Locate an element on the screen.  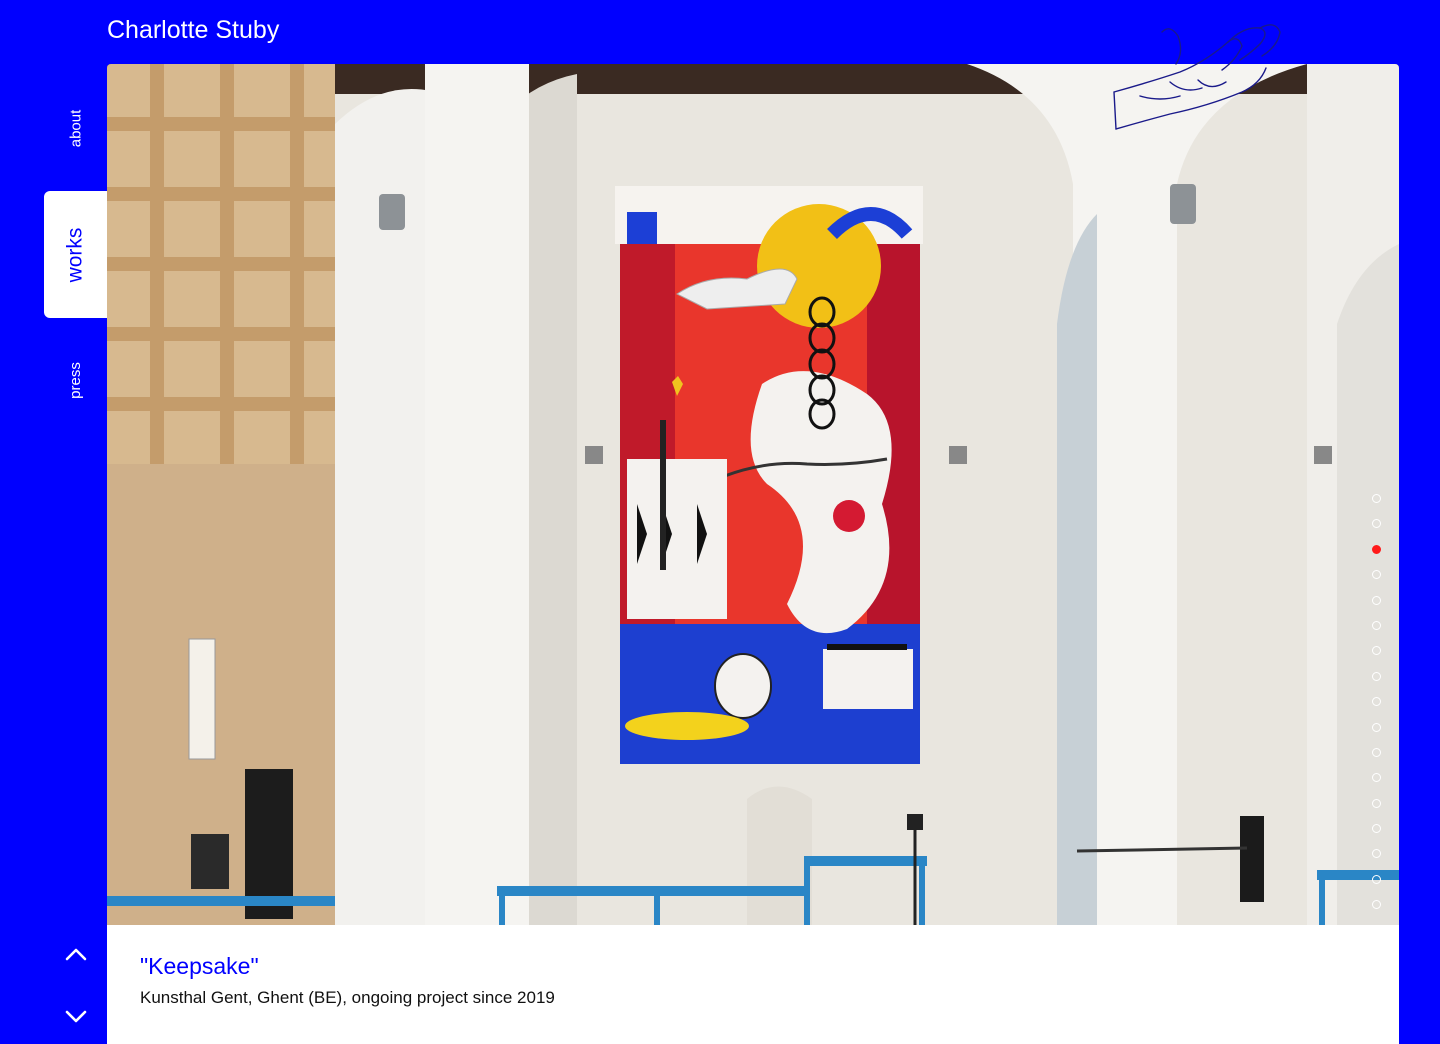
chevron-down-icon is located at coordinates (76, 1016).